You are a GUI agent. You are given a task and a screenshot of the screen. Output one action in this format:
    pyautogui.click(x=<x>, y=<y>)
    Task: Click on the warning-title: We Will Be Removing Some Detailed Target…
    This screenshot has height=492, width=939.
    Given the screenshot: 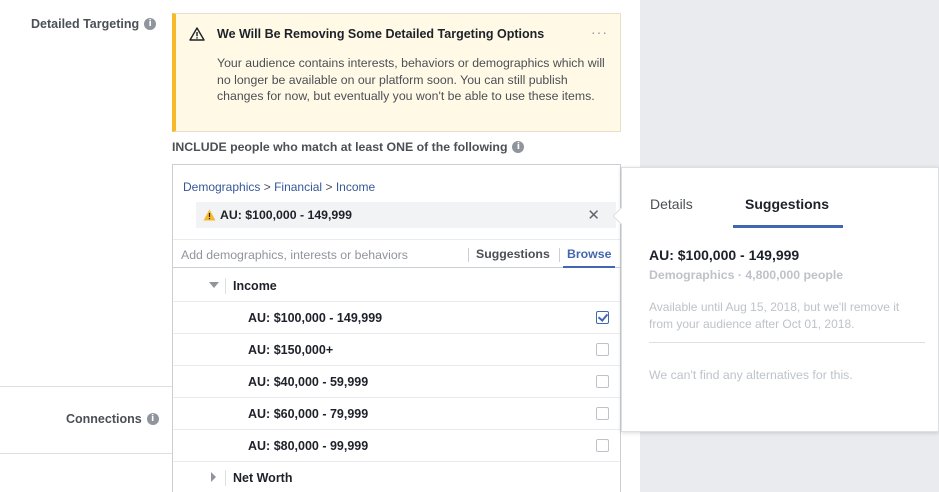 What is the action you would take?
    pyautogui.click(x=381, y=34)
    